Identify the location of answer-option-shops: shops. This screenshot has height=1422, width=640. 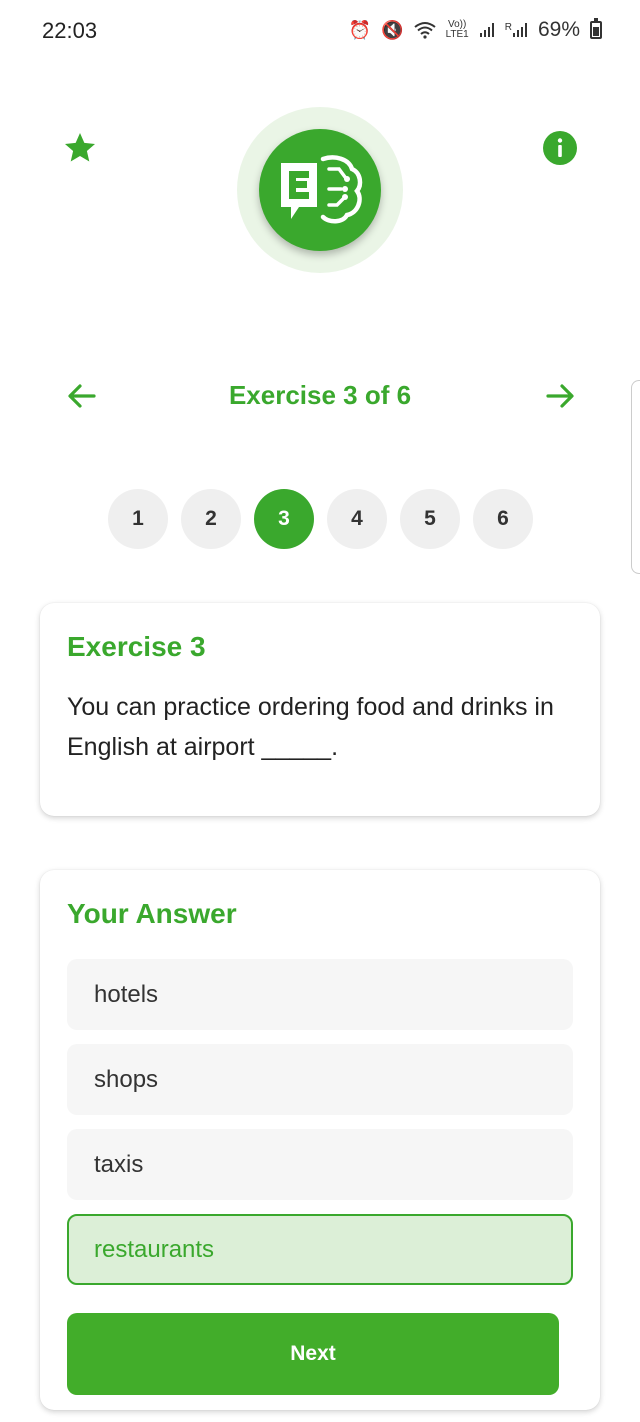
(320, 1079).